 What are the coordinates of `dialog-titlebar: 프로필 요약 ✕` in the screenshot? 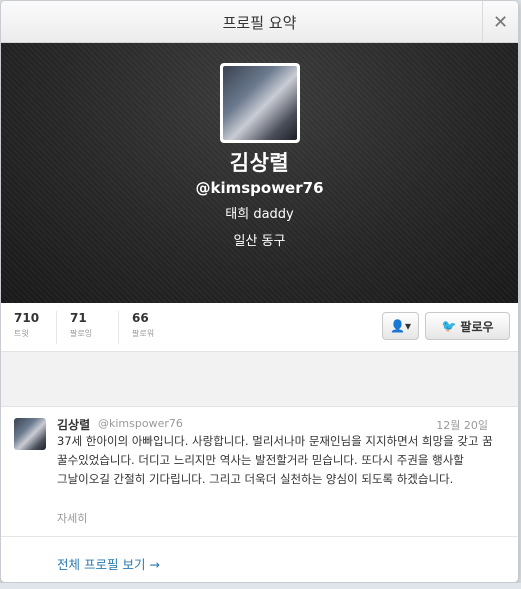 It's located at (259, 22).